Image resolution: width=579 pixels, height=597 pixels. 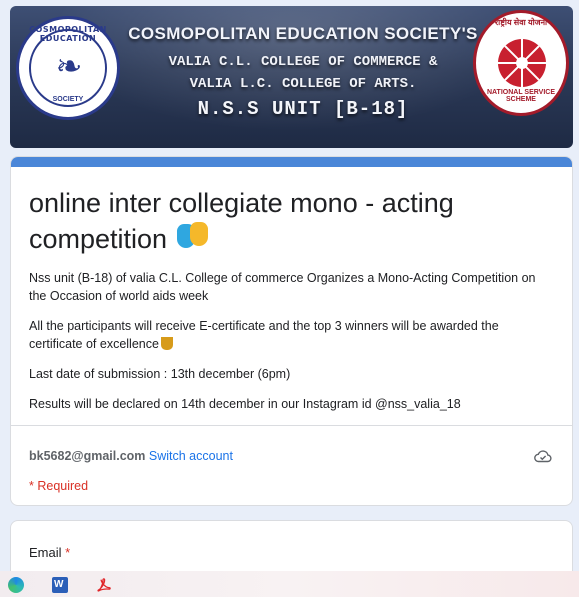 What do you see at coordinates (191, 456) in the screenshot?
I see `switch-account-link: Switch account` at bounding box center [191, 456].